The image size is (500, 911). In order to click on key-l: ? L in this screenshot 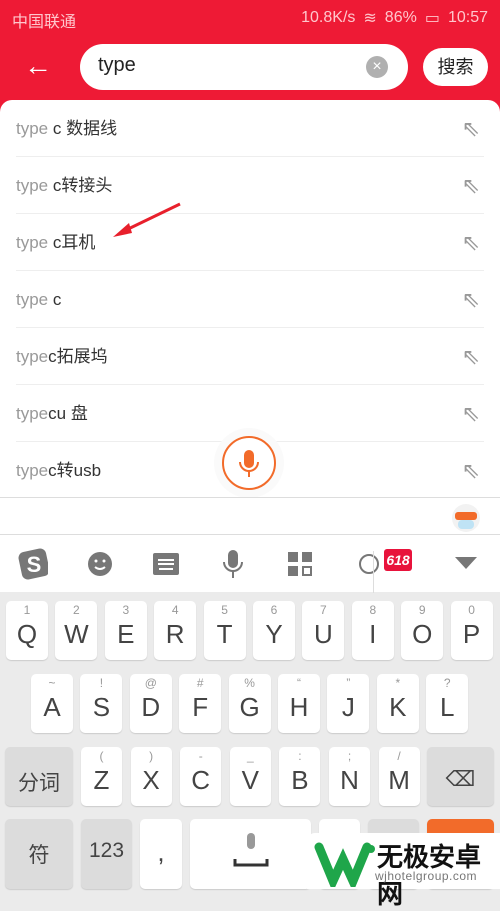, I will do `click(447, 703)`.